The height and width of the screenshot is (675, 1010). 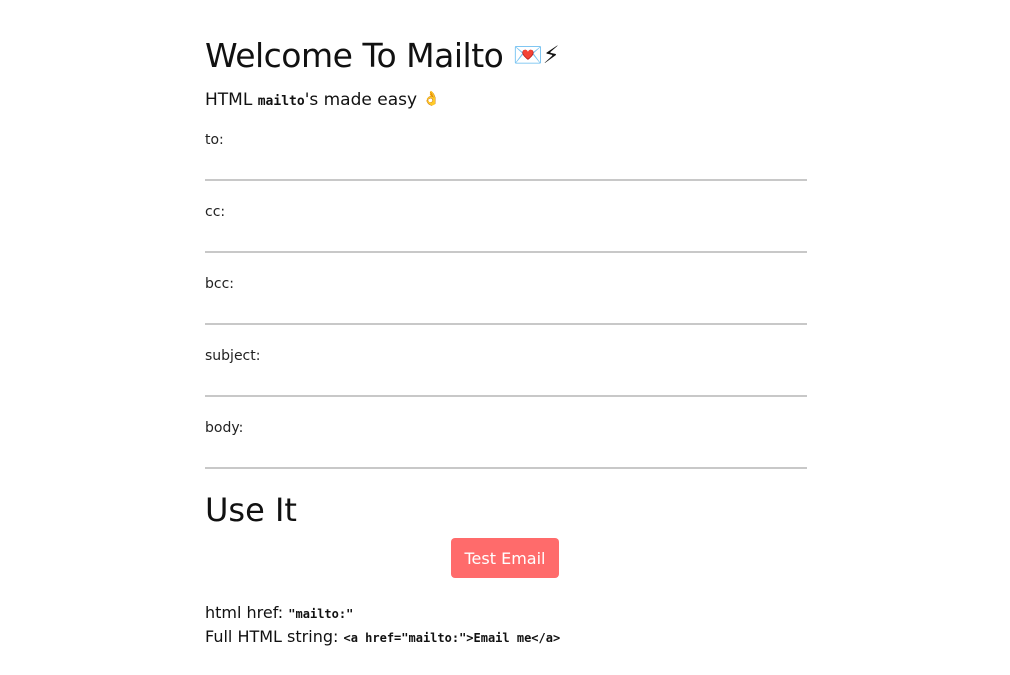 I want to click on subject-field-group: subject:, so click(x=506, y=383).